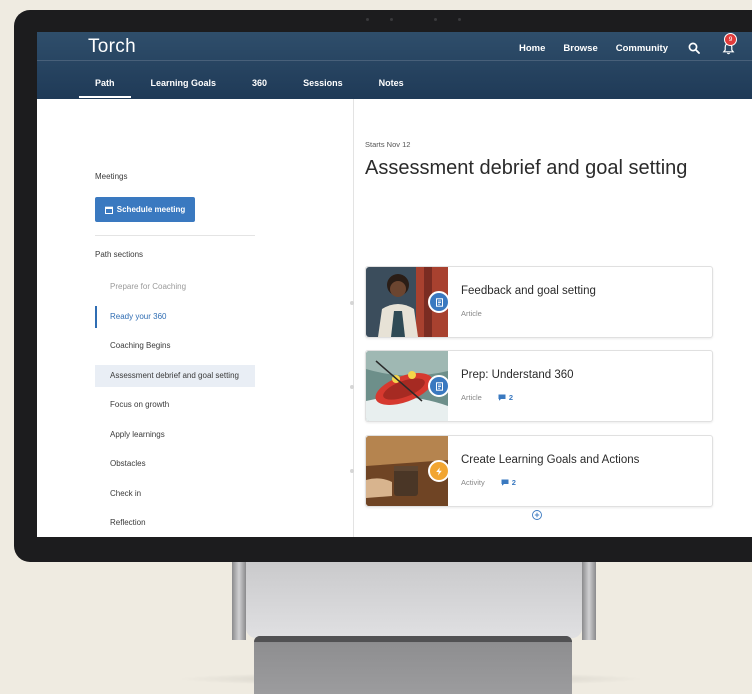  What do you see at coordinates (104, 84) in the screenshot?
I see `tab-path: Path` at bounding box center [104, 84].